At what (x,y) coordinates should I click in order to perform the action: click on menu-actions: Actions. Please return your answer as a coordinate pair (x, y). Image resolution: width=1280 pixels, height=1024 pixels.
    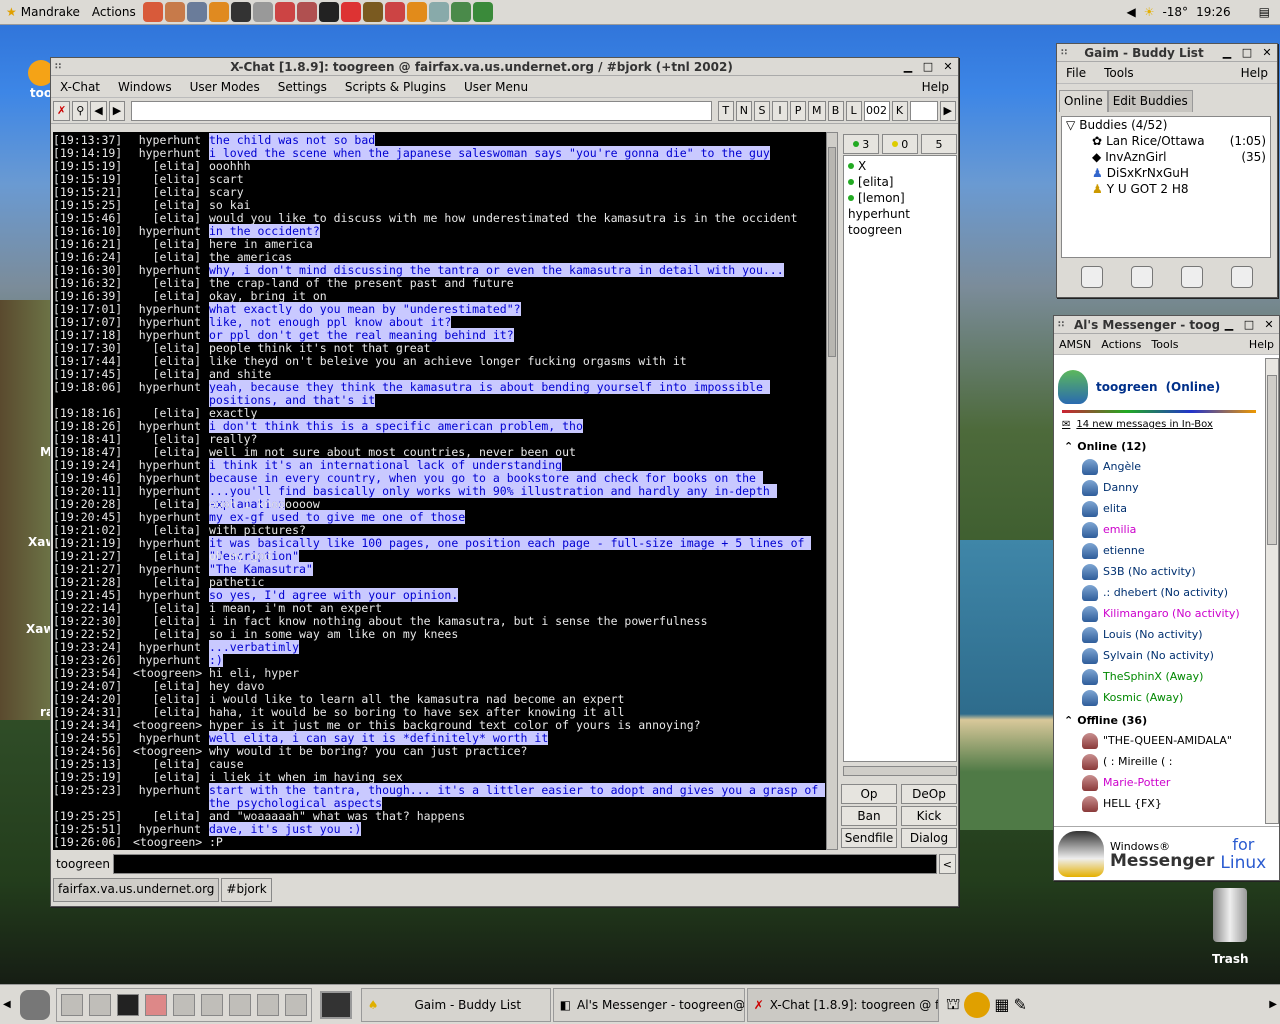
    Looking at the image, I should click on (1121, 344).